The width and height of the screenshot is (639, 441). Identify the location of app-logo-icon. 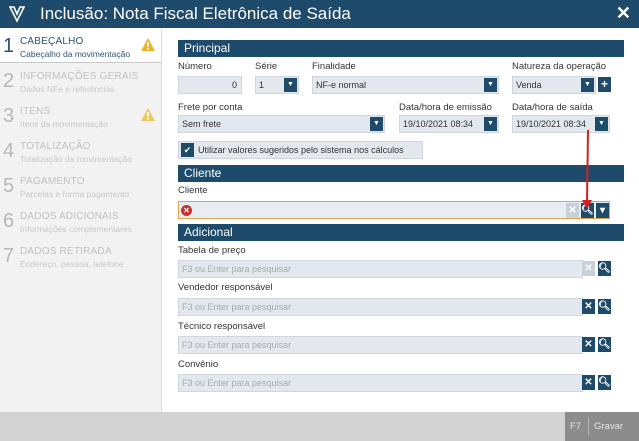
(17, 14).